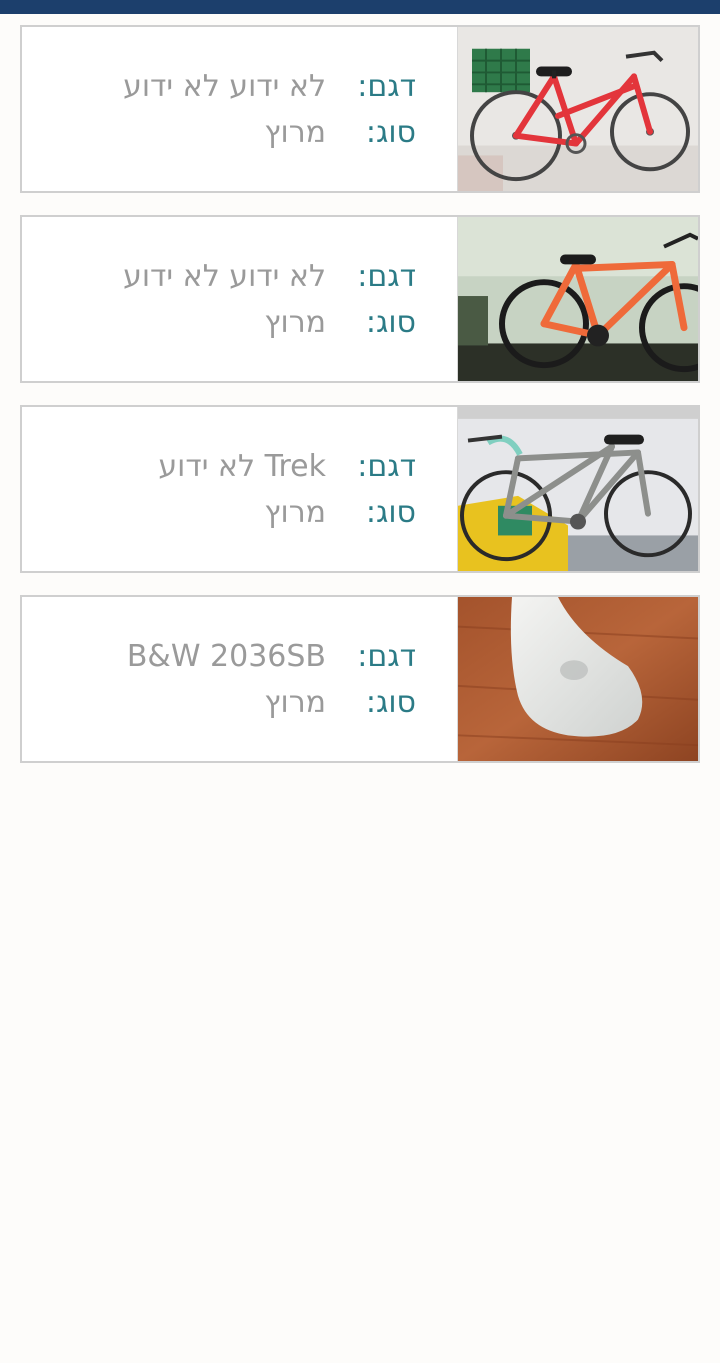 The image size is (720, 1363). I want to click on model-value: B&W 2036SB, so click(226, 656).